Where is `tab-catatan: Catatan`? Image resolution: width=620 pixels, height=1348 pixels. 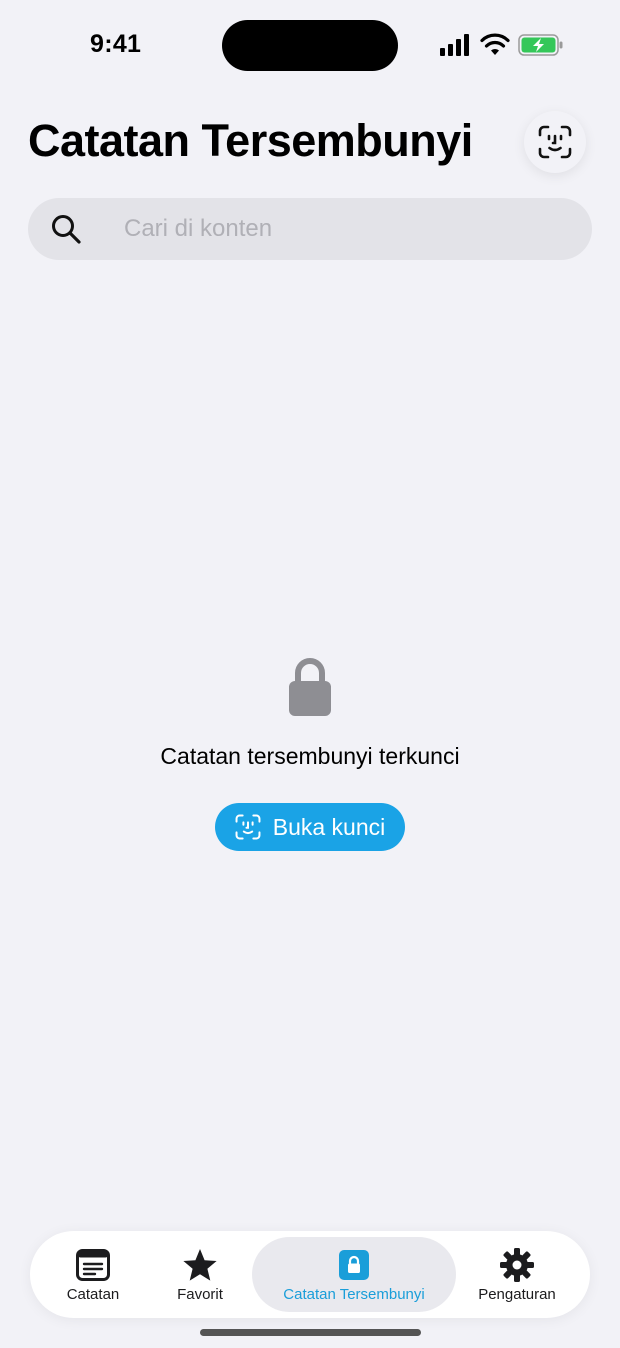
tab-catatan: Catatan is located at coordinates (93, 1274).